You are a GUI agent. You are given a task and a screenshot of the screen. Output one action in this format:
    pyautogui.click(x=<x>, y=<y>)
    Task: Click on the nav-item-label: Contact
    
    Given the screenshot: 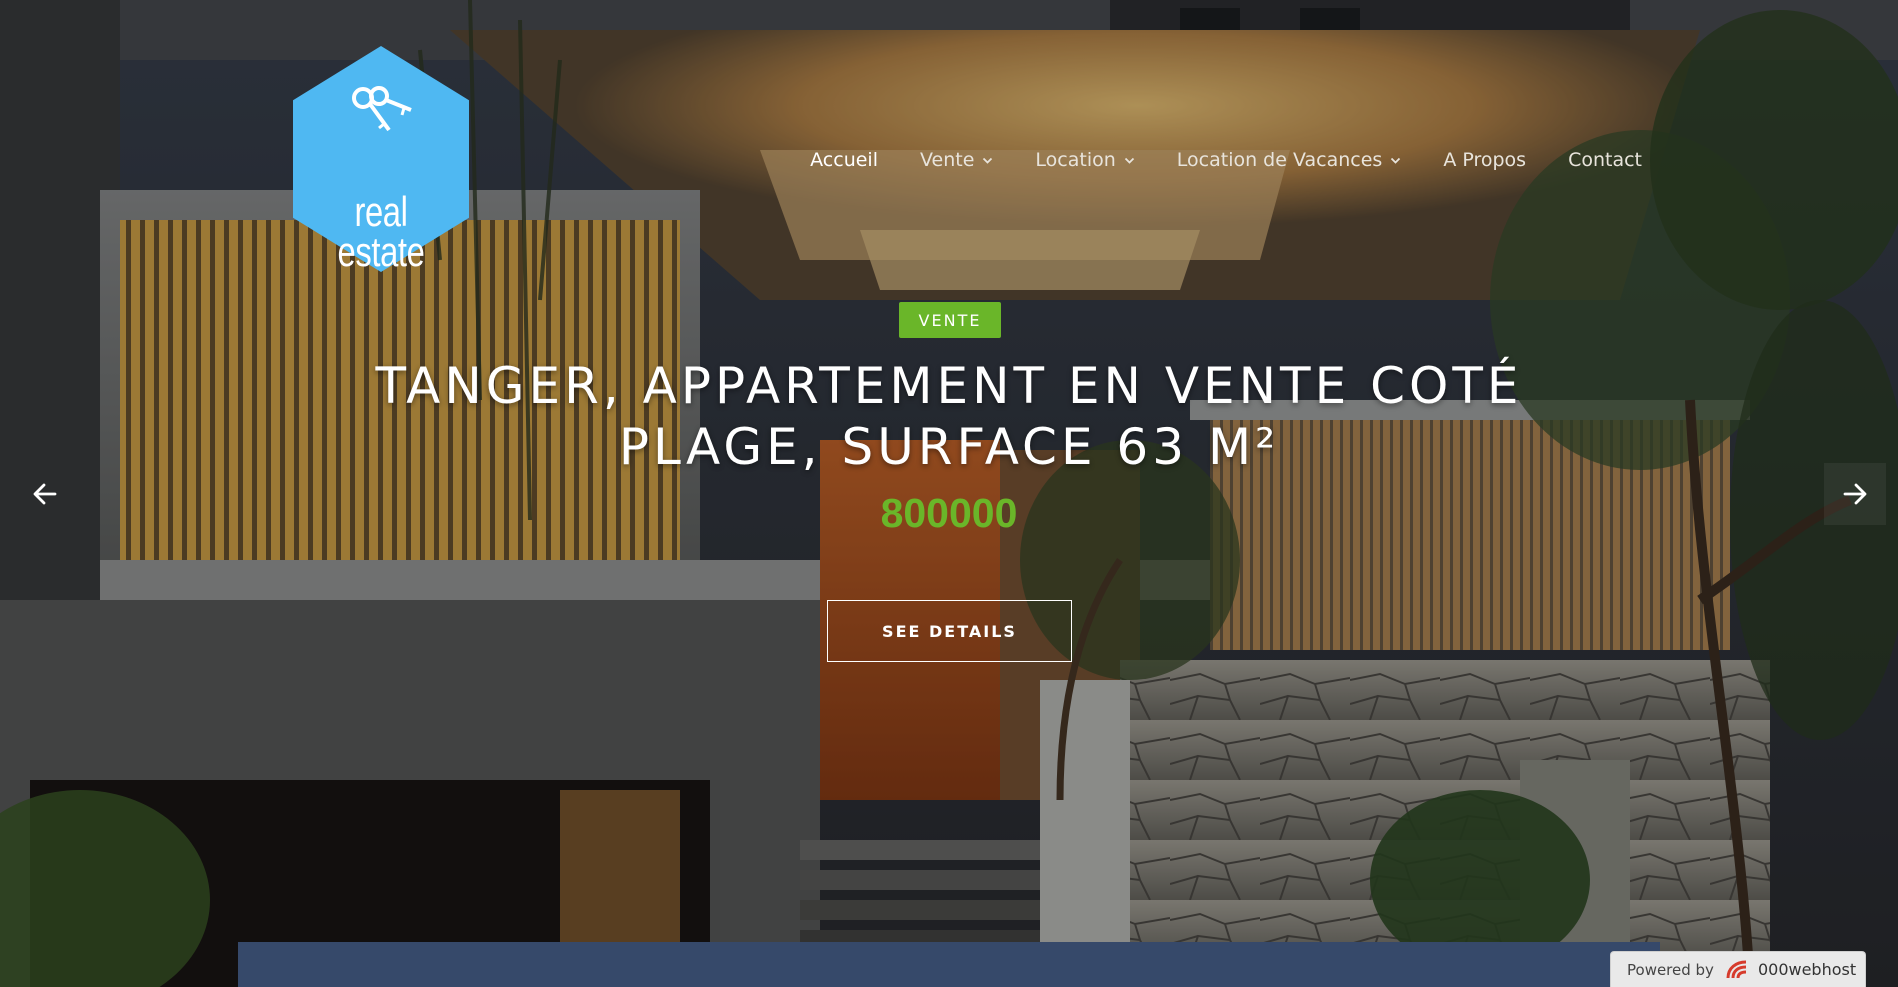 What is the action you would take?
    pyautogui.click(x=1605, y=160)
    